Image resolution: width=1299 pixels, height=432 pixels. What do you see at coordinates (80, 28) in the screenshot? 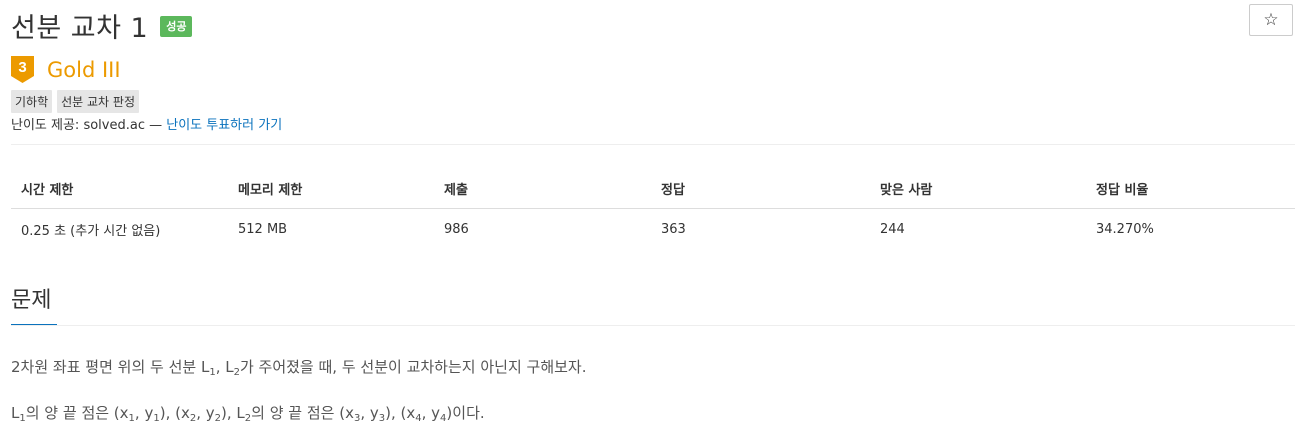
I see `page-title: 선분 교차 1` at bounding box center [80, 28].